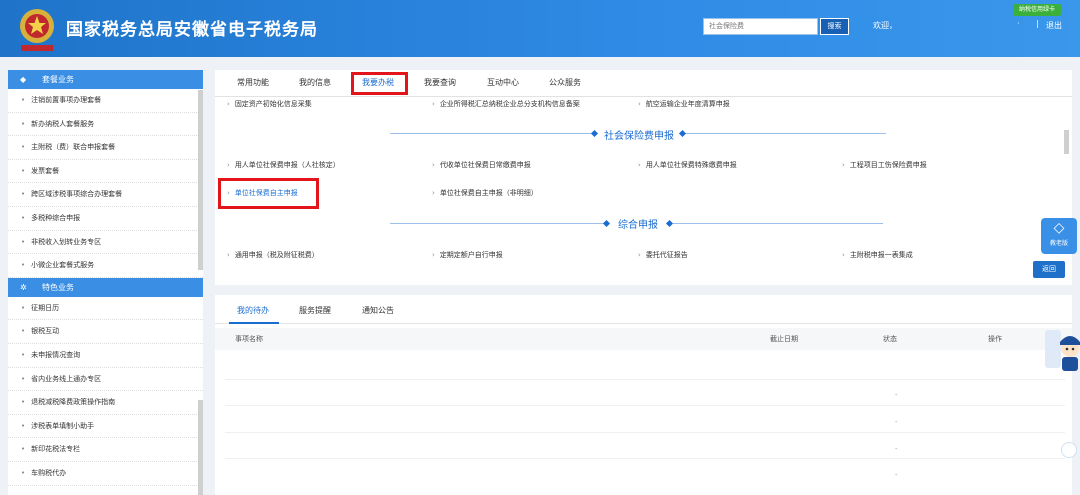 The height and width of the screenshot is (495, 1080). What do you see at coordinates (253, 82) in the screenshot?
I see `tab-common: 常用功能` at bounding box center [253, 82].